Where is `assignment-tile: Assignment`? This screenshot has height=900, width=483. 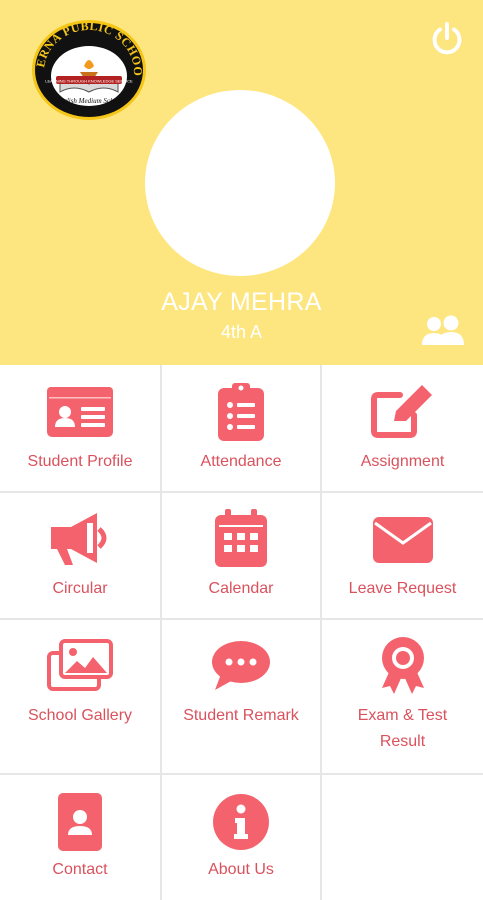 assignment-tile: Assignment is located at coordinates (402, 429).